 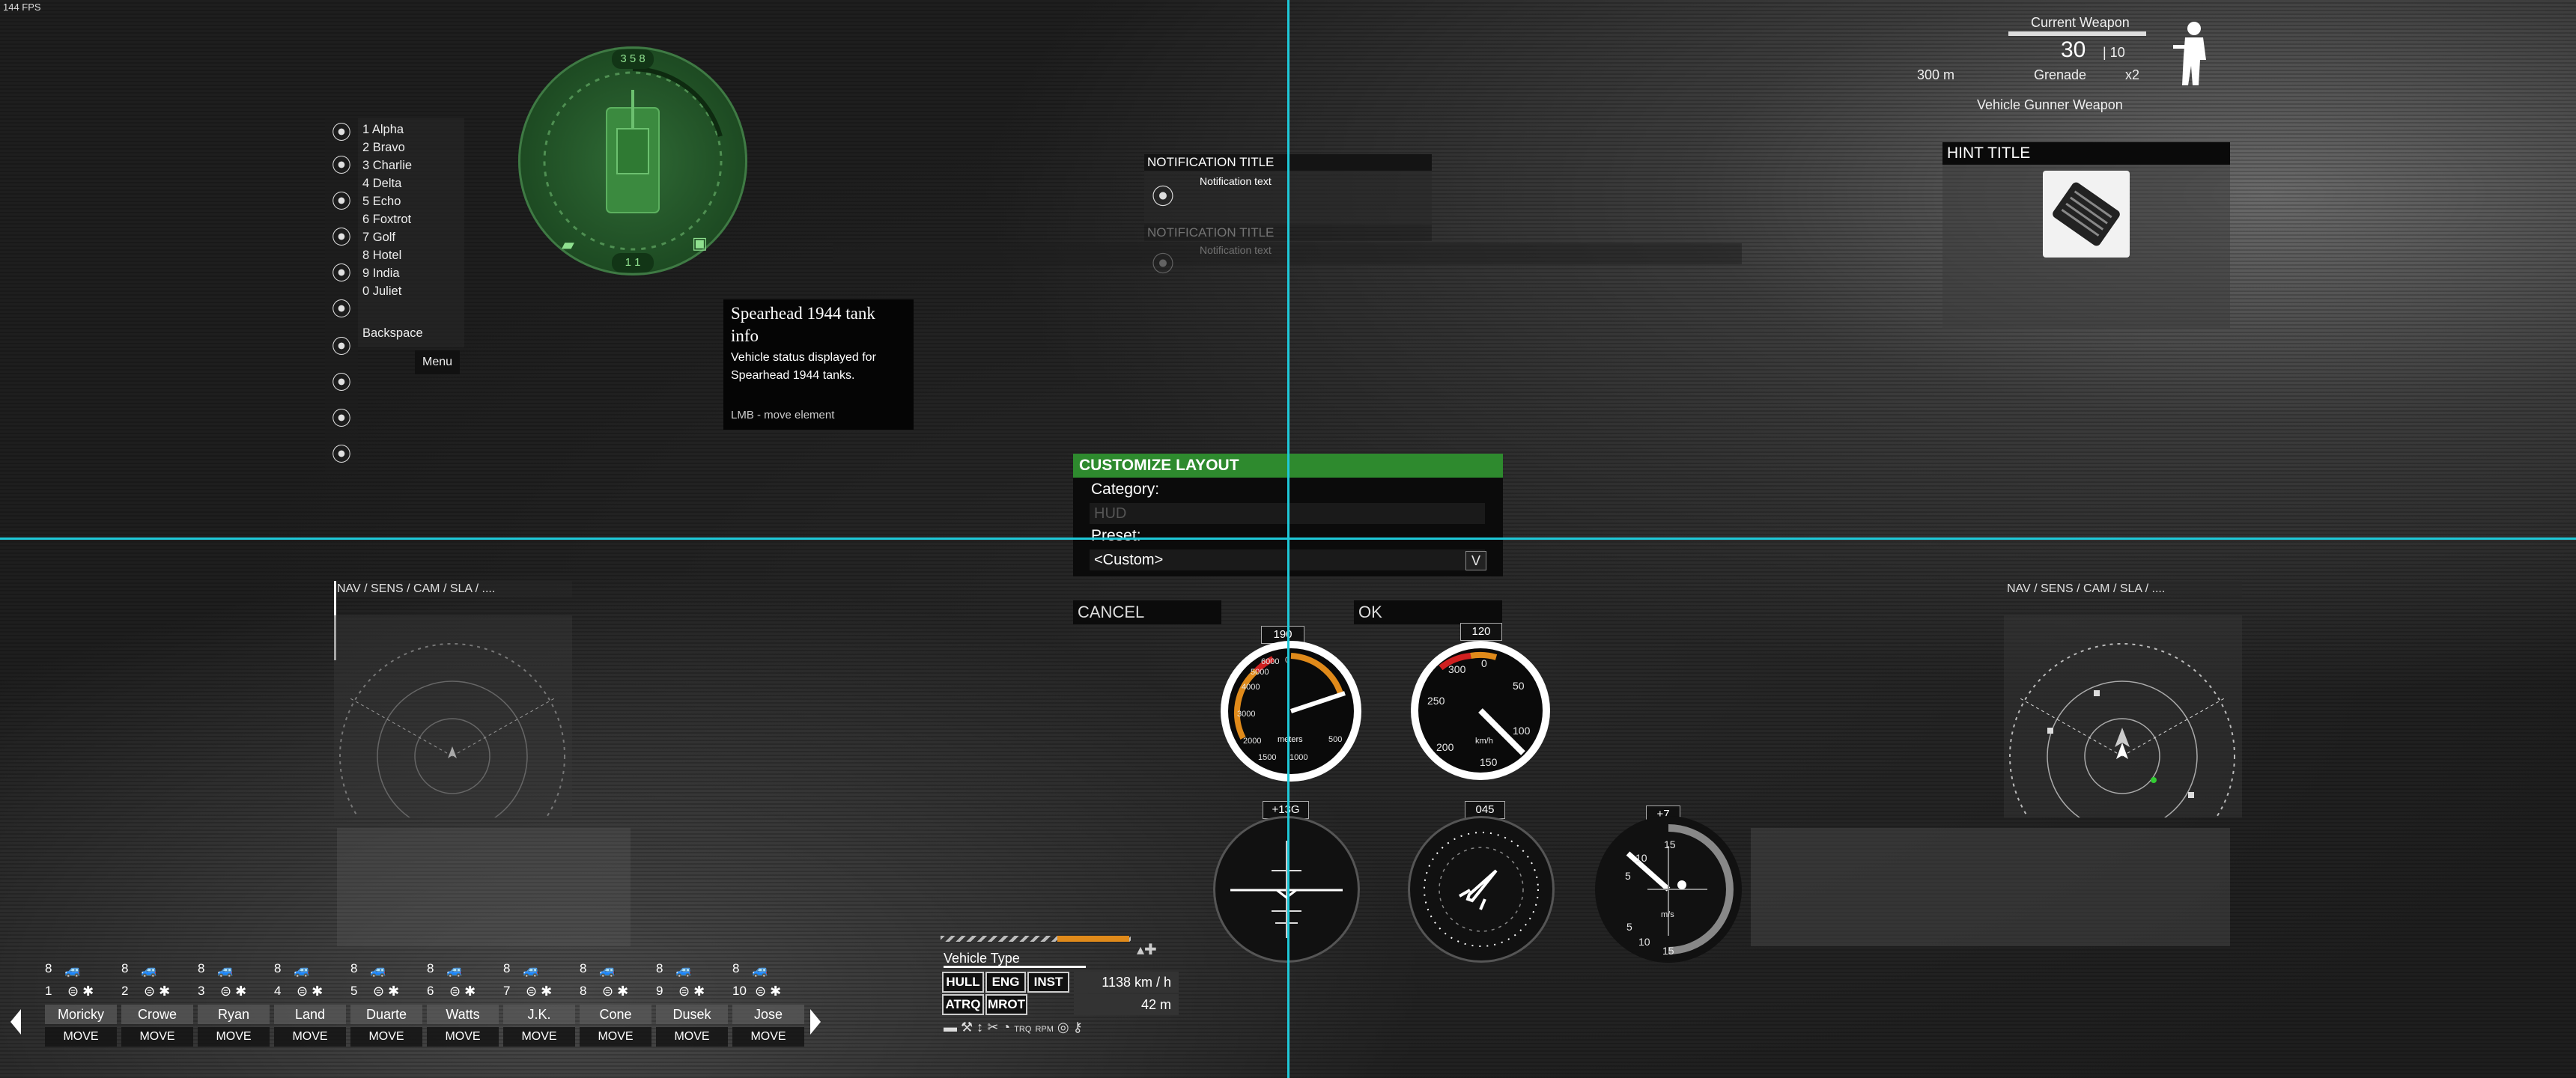 What do you see at coordinates (633, 159) in the screenshot?
I see `compass-rose-icon` at bounding box center [633, 159].